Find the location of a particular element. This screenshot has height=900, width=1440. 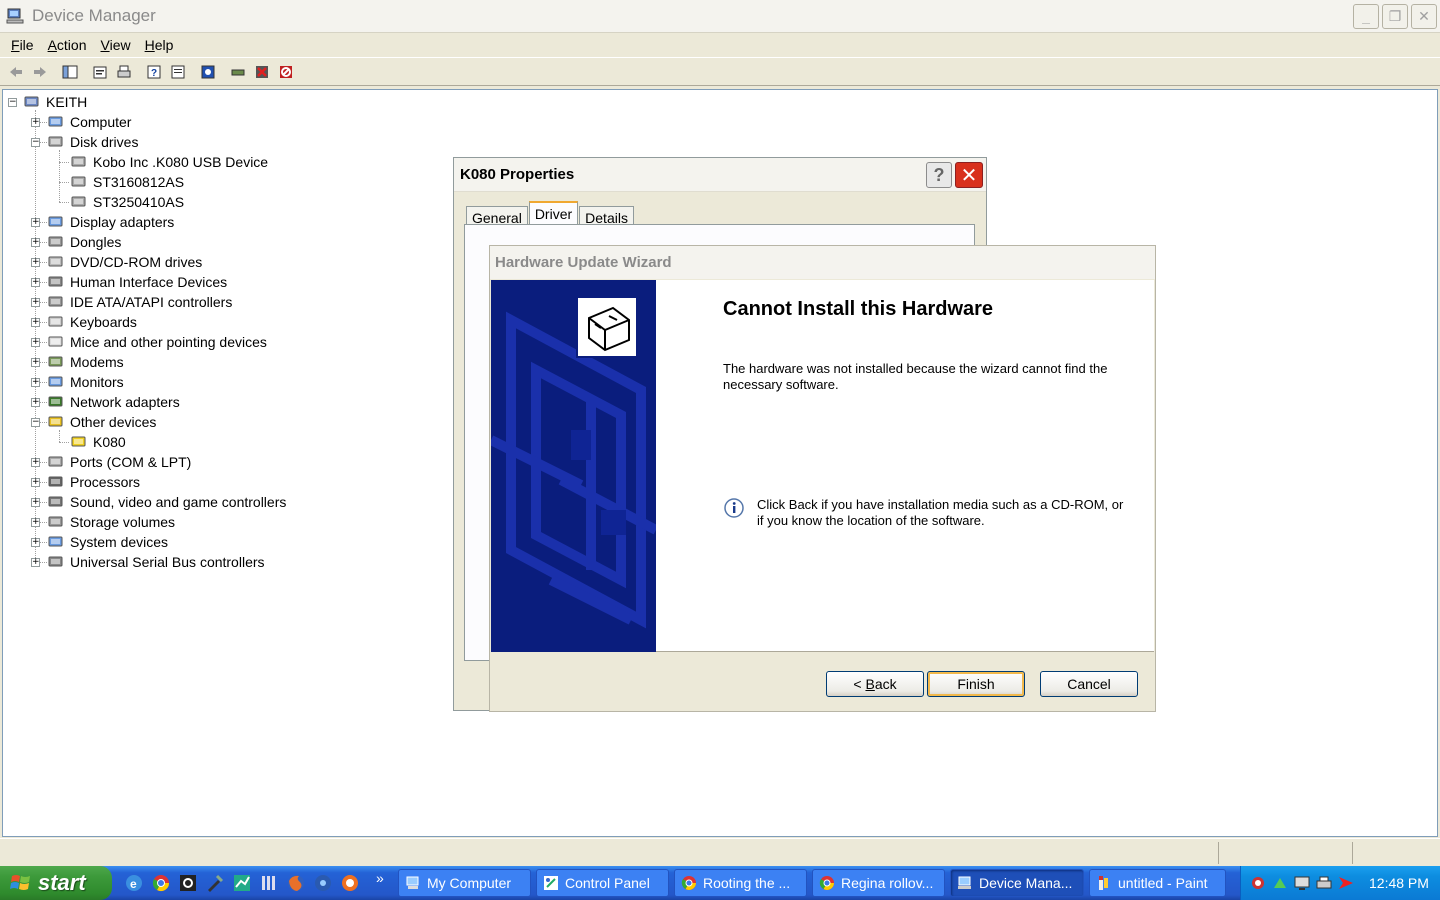

task-my-computer: My Computer is located at coordinates (464, 883).